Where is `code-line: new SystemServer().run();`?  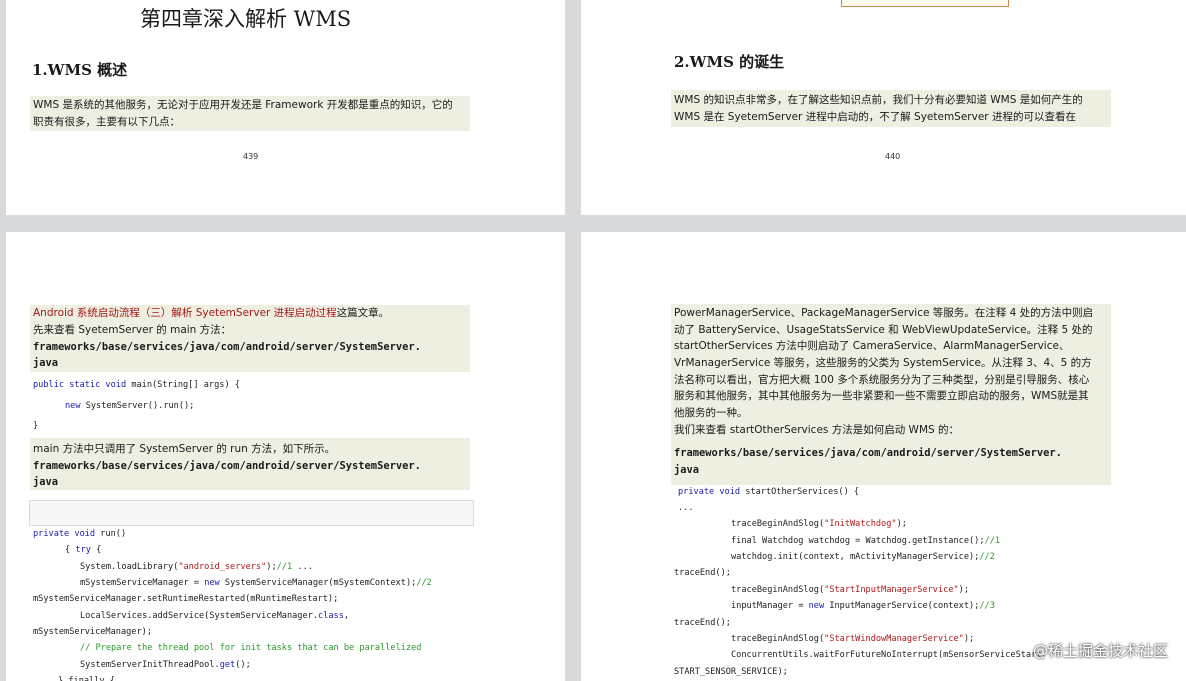
code-line: new SystemServer().run(); is located at coordinates (129, 406).